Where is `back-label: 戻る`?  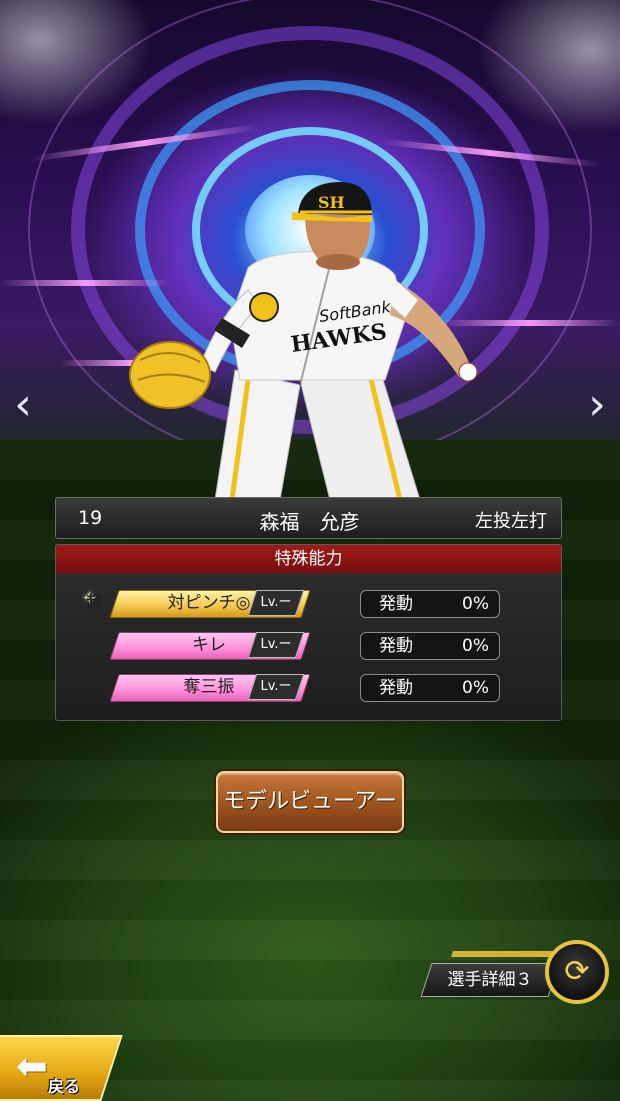 back-label: 戻る is located at coordinates (64, 1085).